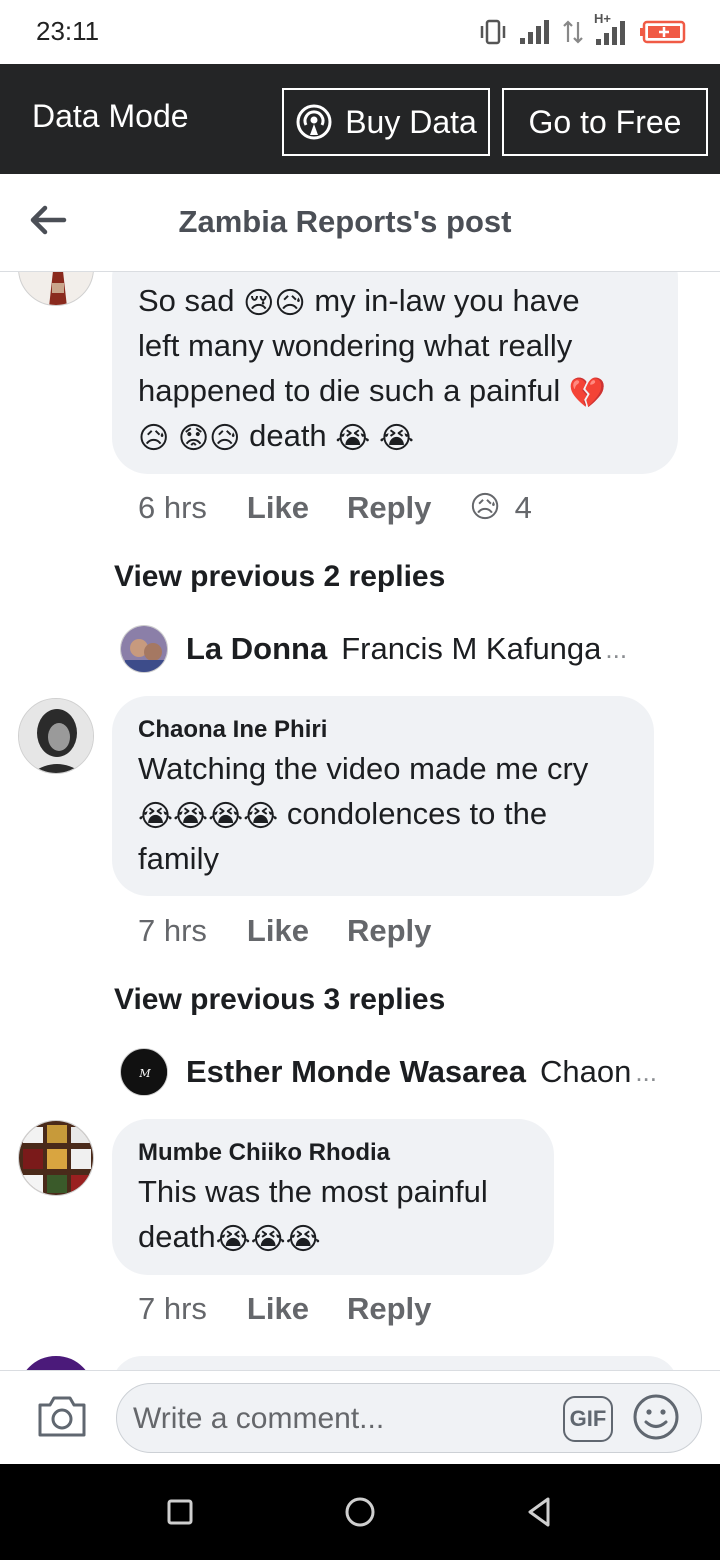 This screenshot has height=1560, width=720. Describe the element at coordinates (485, 507) in the screenshot. I see `sad-reaction-icon: 😥` at that location.